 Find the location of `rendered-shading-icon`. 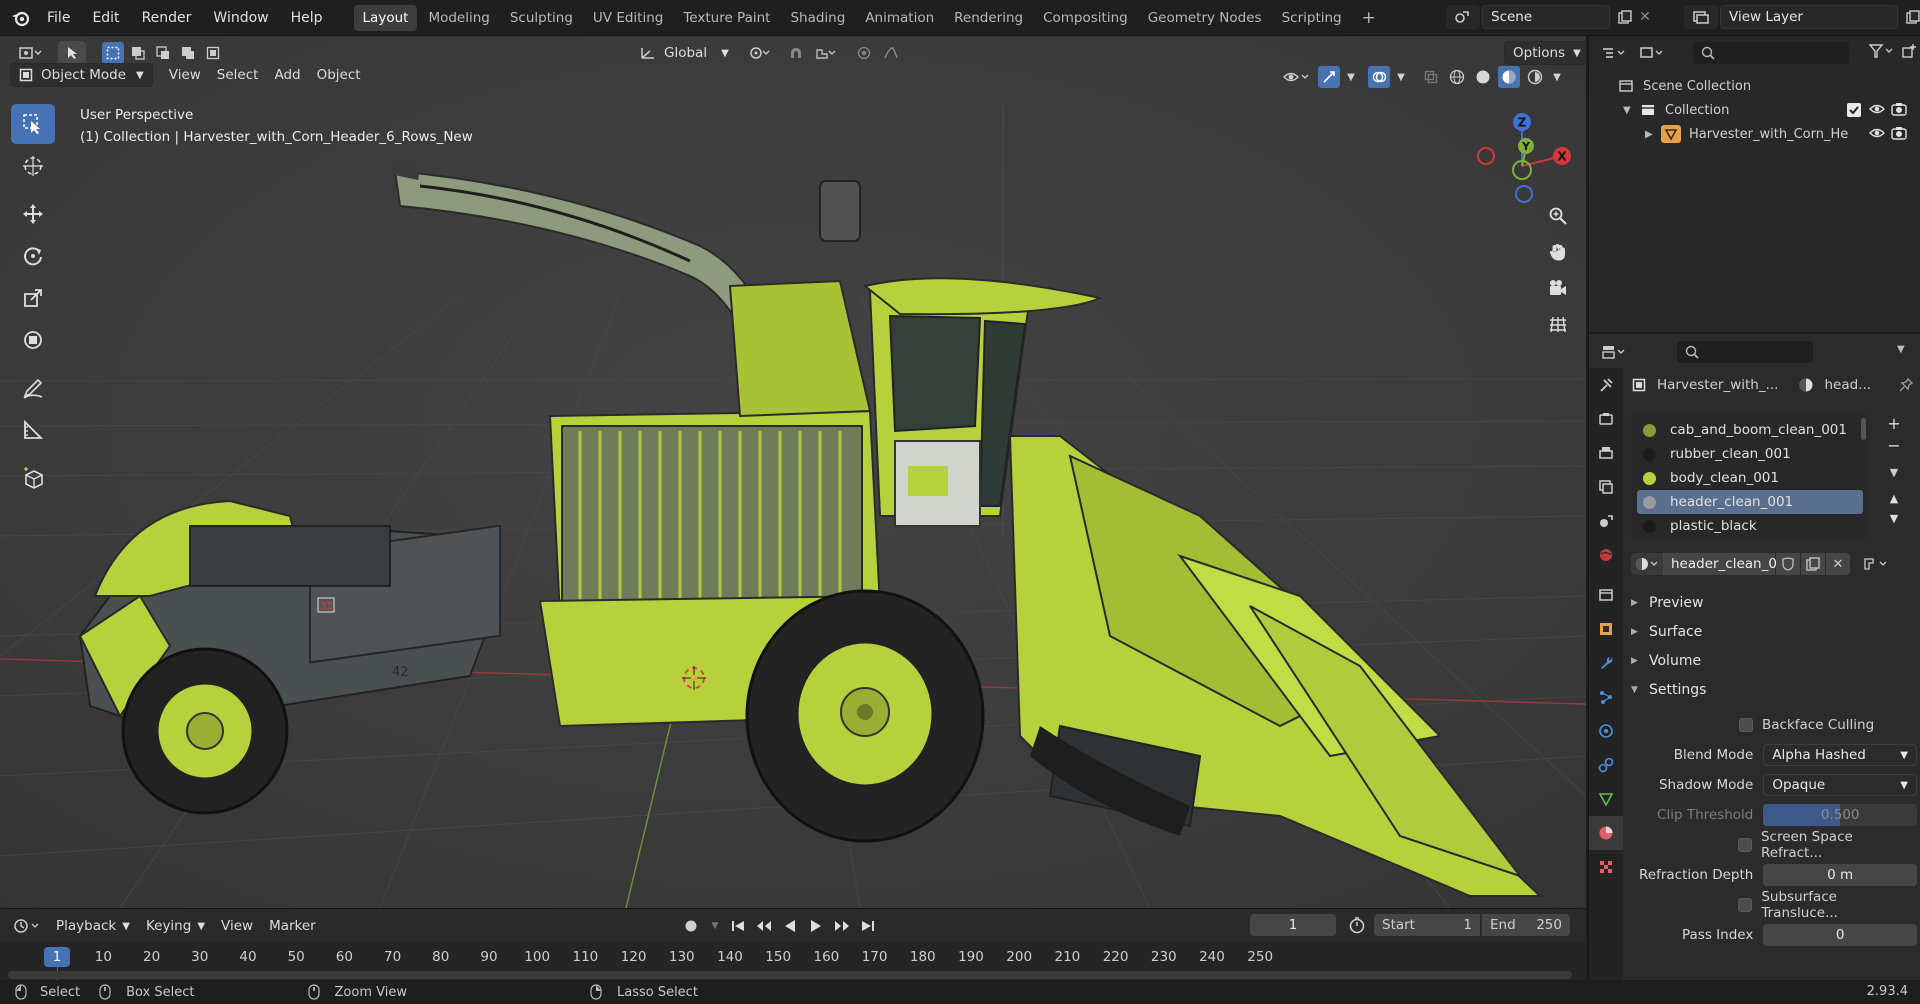

rendered-shading-icon is located at coordinates (1535, 77).